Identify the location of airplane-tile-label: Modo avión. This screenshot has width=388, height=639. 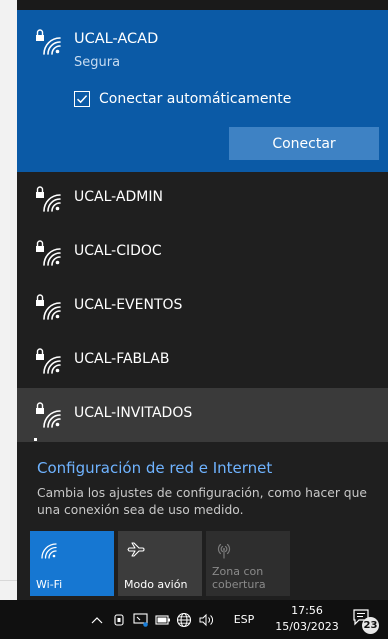
(156, 584).